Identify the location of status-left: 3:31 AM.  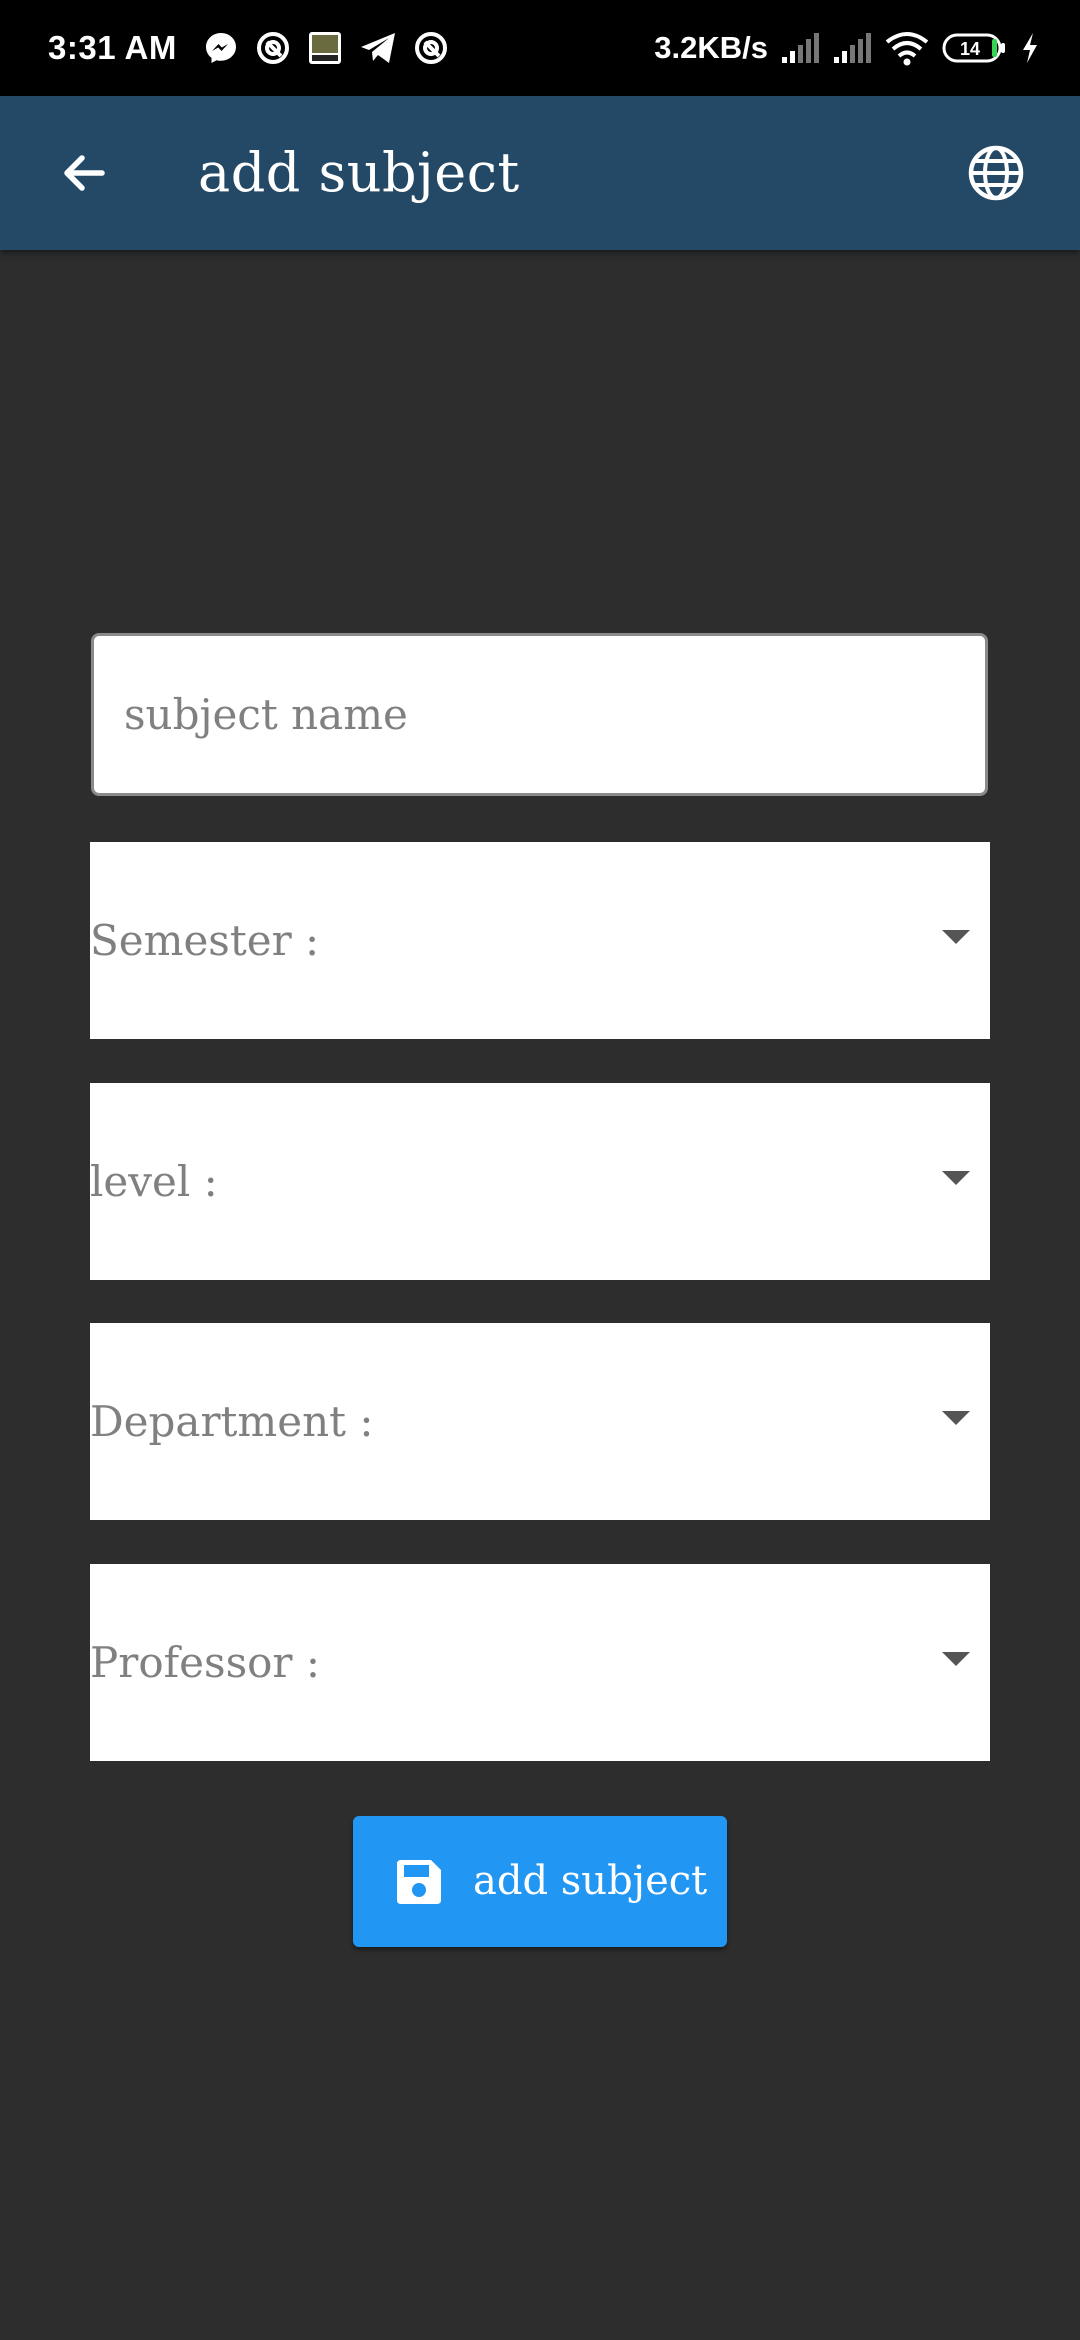
(248, 48).